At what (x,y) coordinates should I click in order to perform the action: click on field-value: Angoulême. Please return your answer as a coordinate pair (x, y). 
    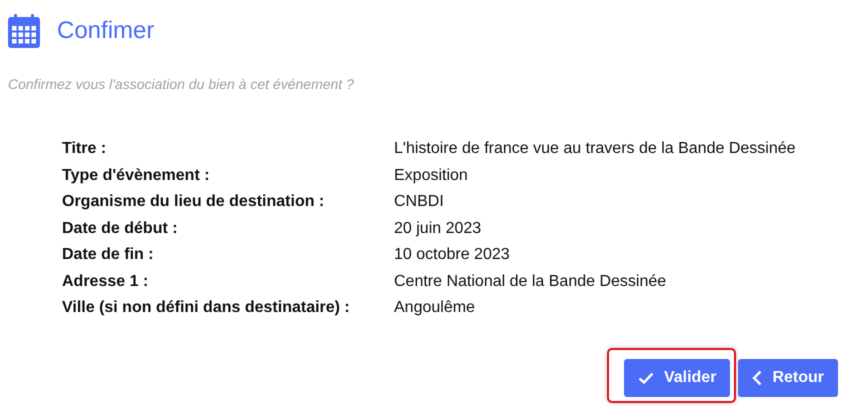
    Looking at the image, I should click on (435, 308).